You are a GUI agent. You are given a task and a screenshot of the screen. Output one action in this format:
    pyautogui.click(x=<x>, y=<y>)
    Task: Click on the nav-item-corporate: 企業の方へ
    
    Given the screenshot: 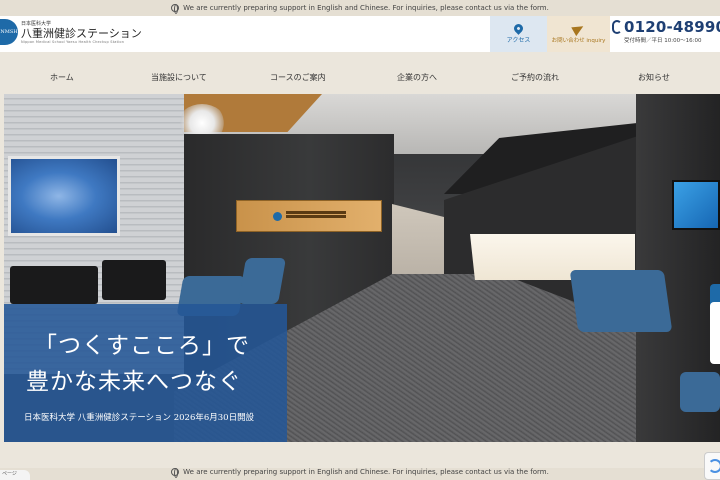 What is the action you would take?
    pyautogui.click(x=417, y=77)
    